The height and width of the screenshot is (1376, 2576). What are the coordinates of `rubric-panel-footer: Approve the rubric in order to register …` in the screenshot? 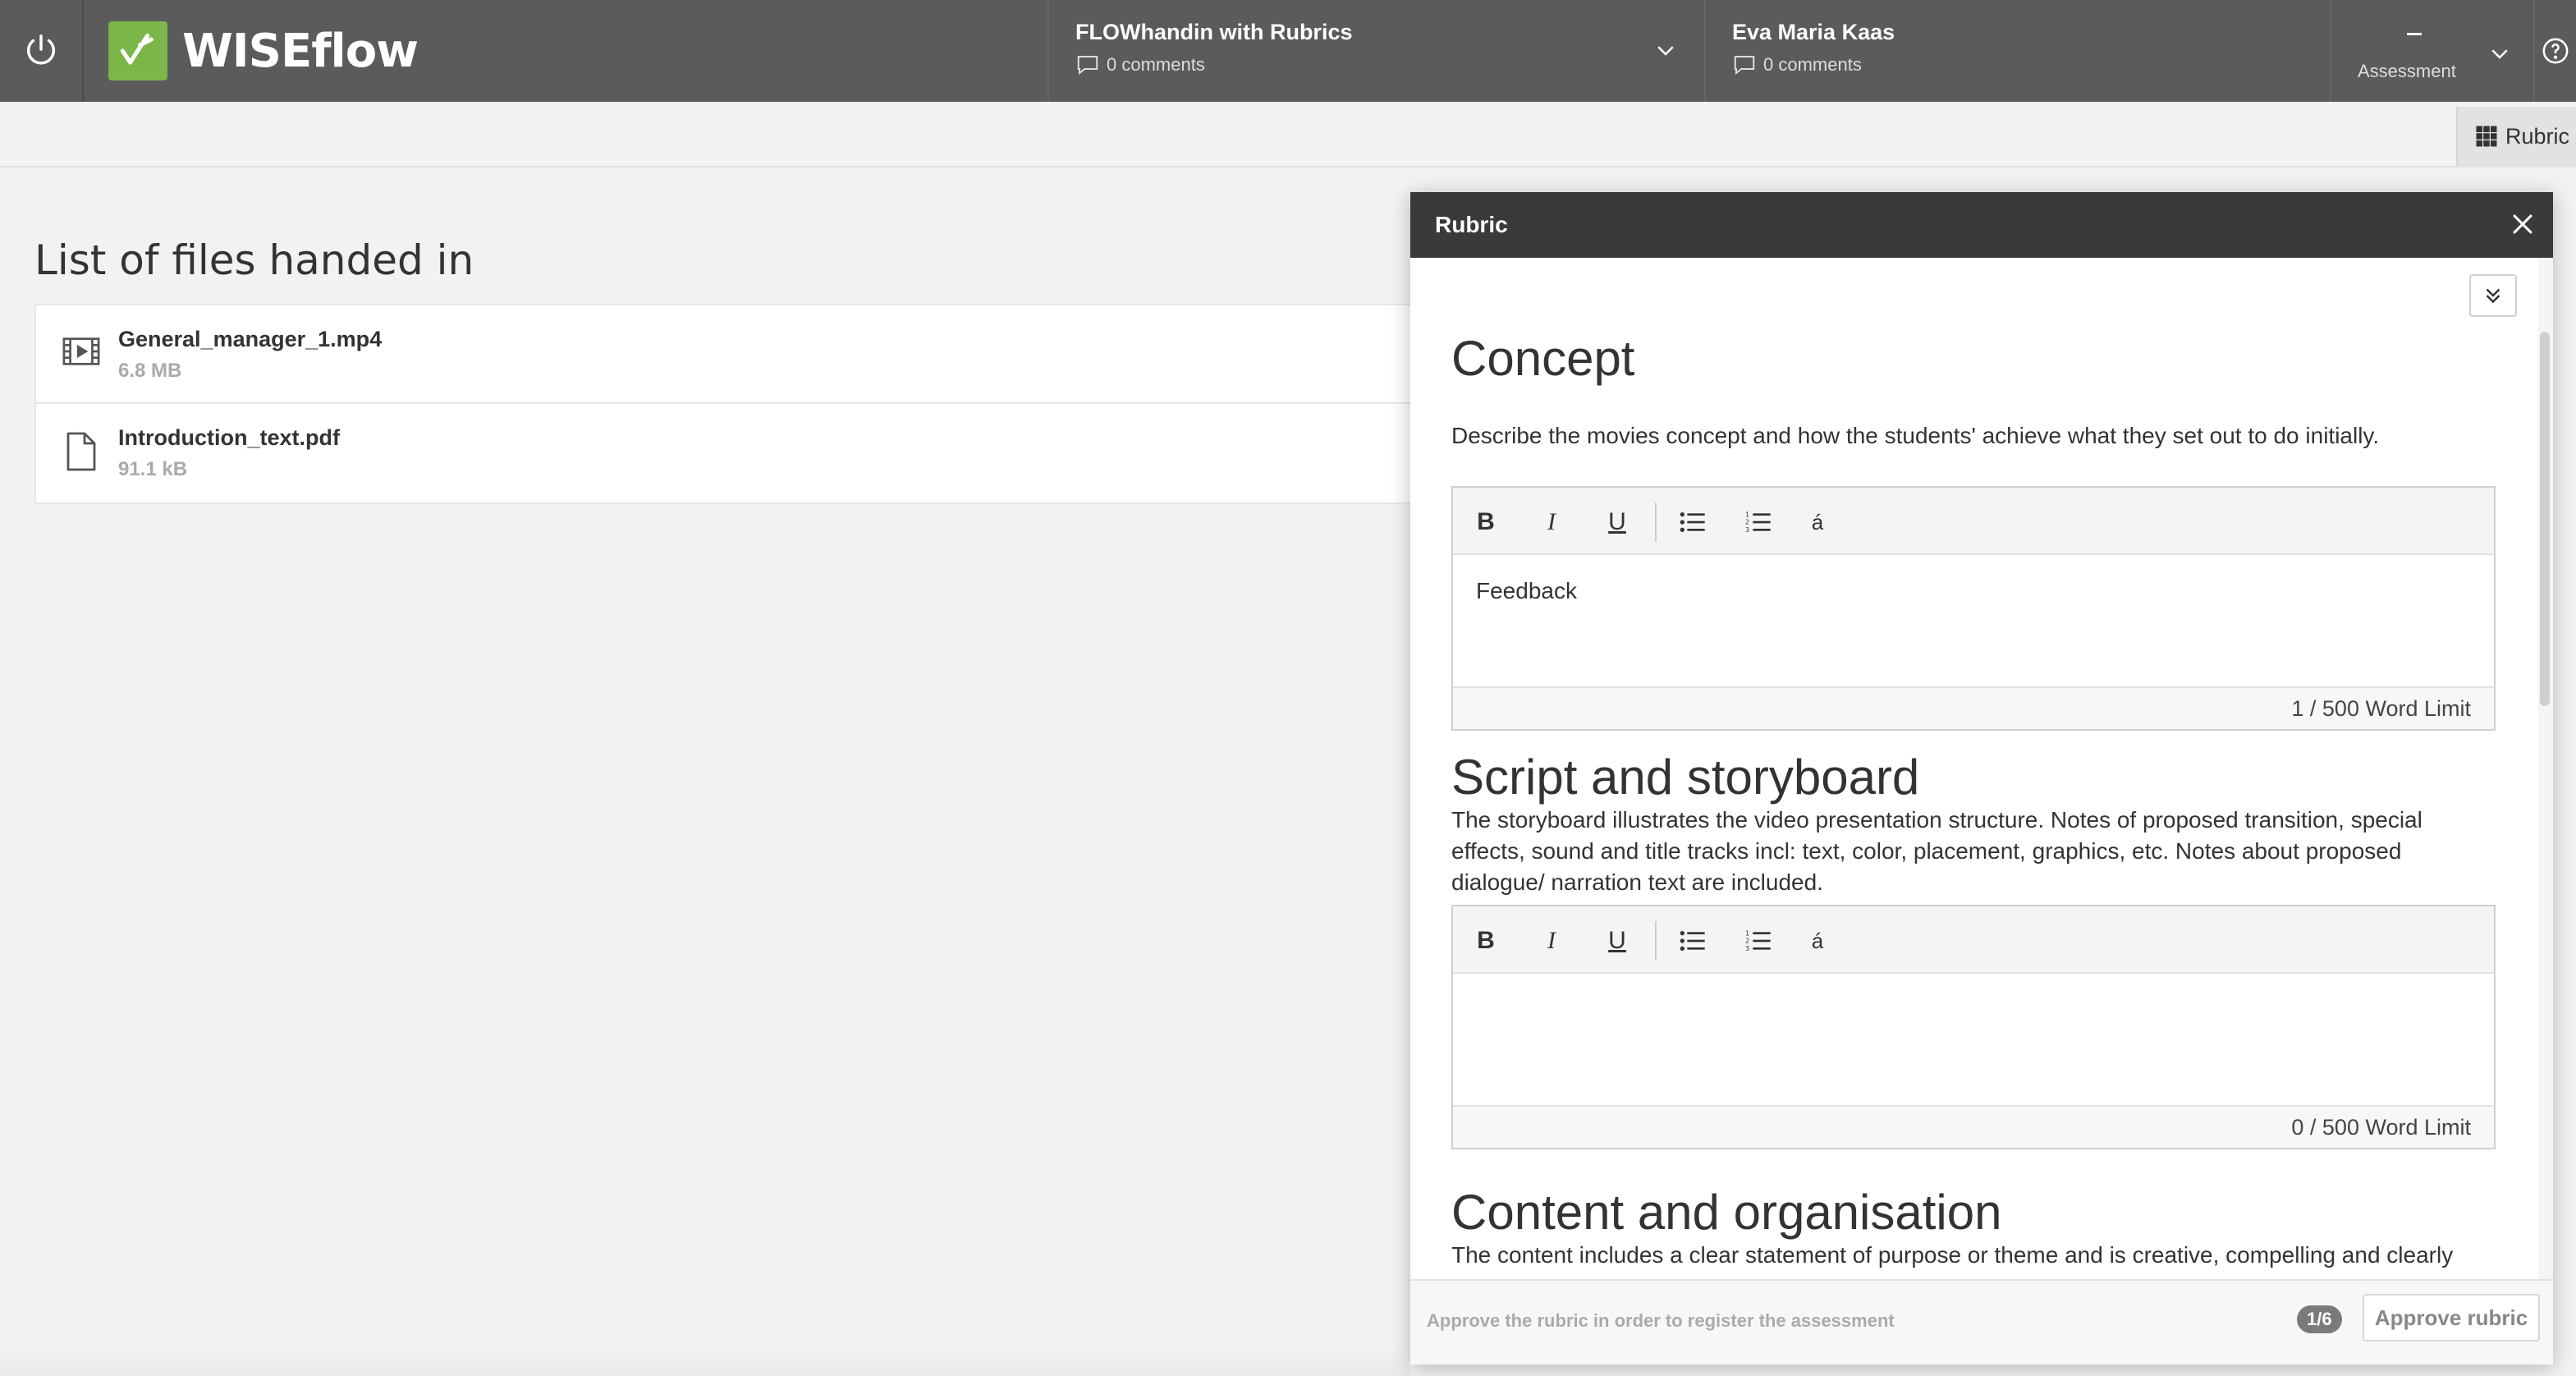 It's located at (1982, 1322).